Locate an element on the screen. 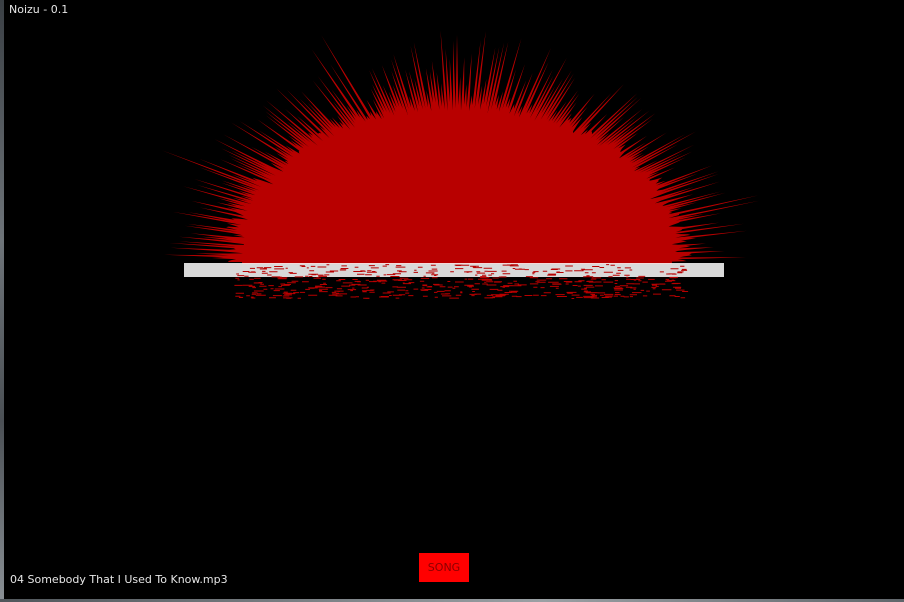 Image resolution: width=904 pixels, height=602 pixels. song-button: SONG is located at coordinates (444, 567).